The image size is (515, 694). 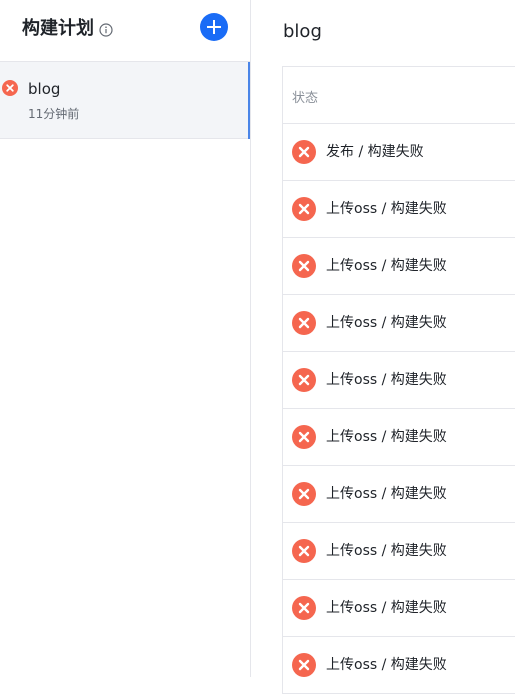 What do you see at coordinates (375, 152) in the screenshot?
I see `row-status: 发布 / 构建失败` at bounding box center [375, 152].